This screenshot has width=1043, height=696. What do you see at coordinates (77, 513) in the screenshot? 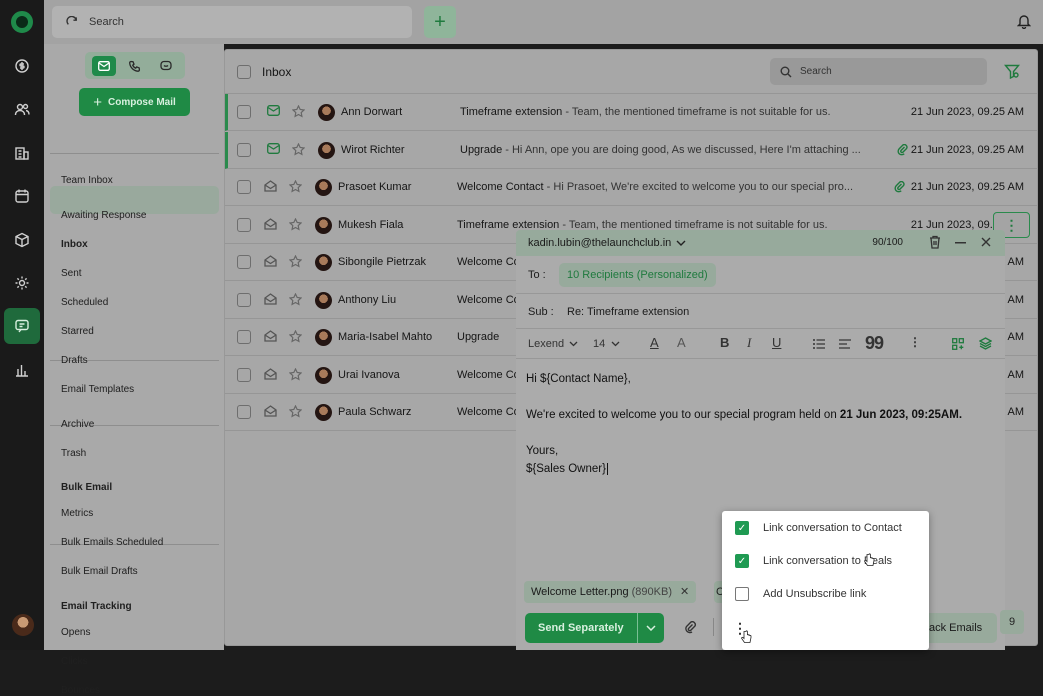
I see `sidebar-item-metrics: Metrics` at bounding box center [77, 513].